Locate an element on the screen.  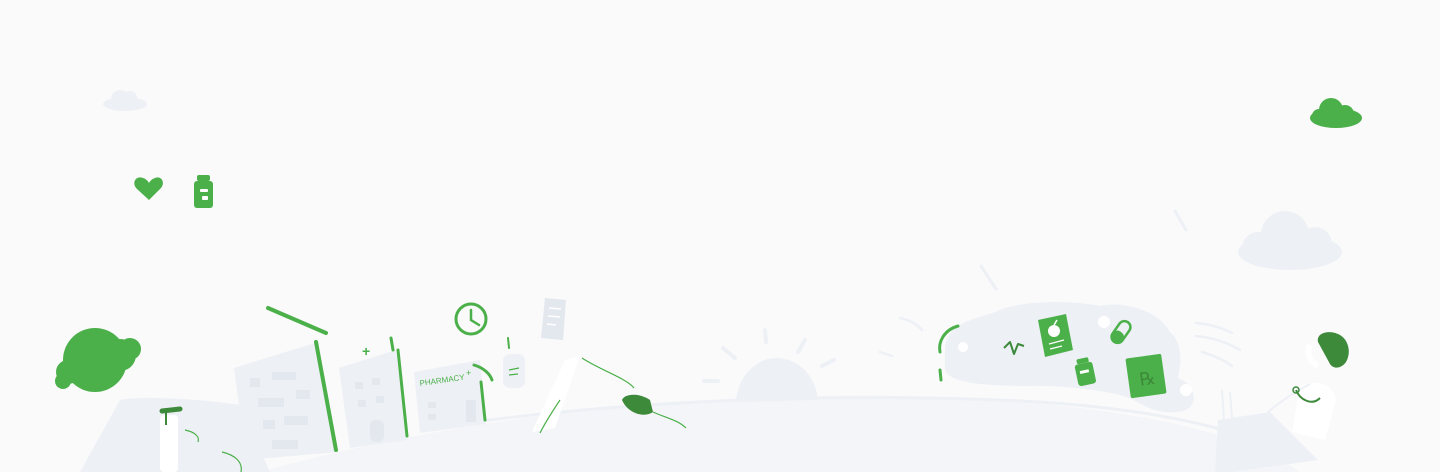
heart-icon is located at coordinates (148, 188).